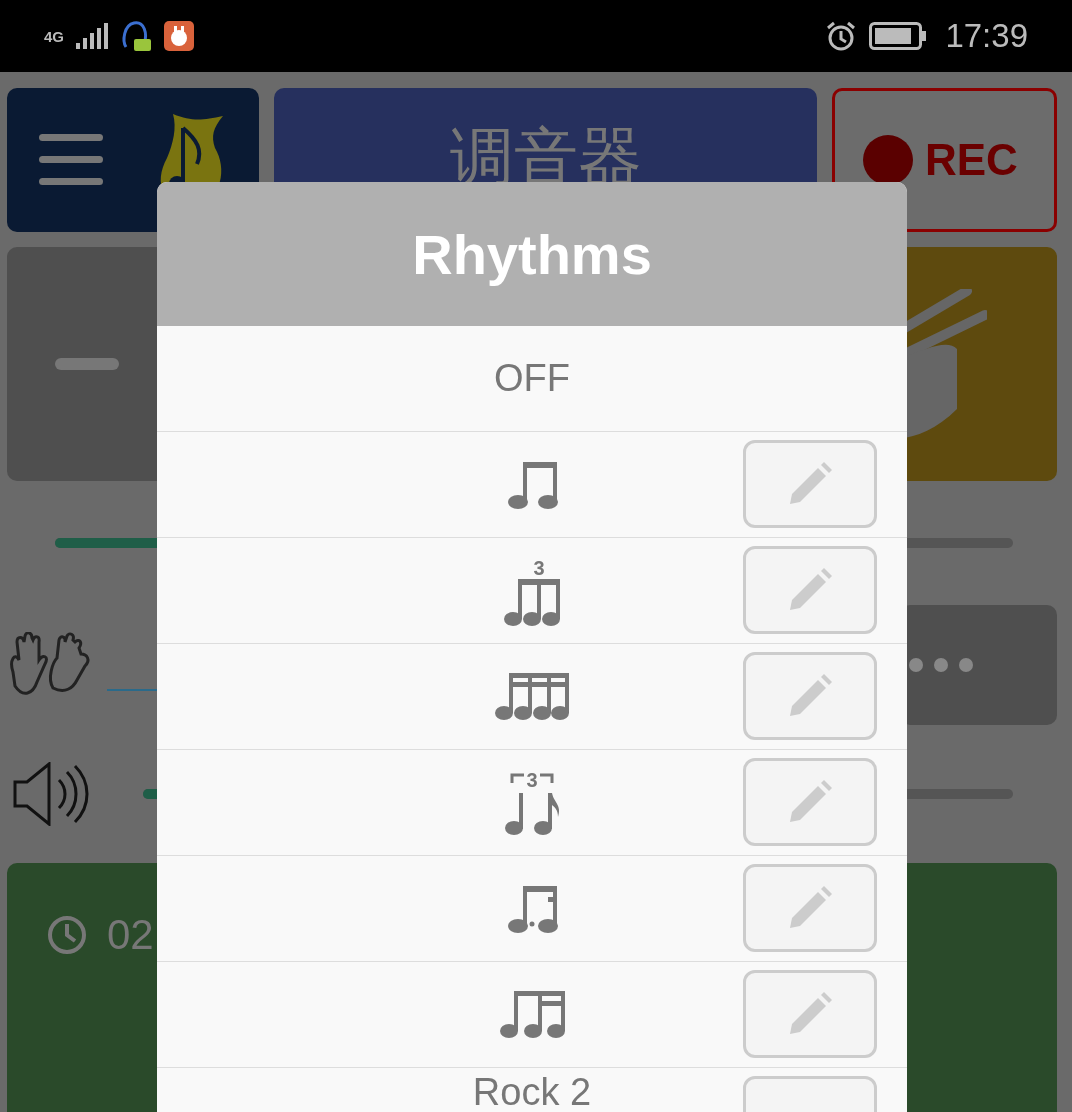  Describe the element at coordinates (130, 935) in the screenshot. I see `timer-text: 02` at that location.